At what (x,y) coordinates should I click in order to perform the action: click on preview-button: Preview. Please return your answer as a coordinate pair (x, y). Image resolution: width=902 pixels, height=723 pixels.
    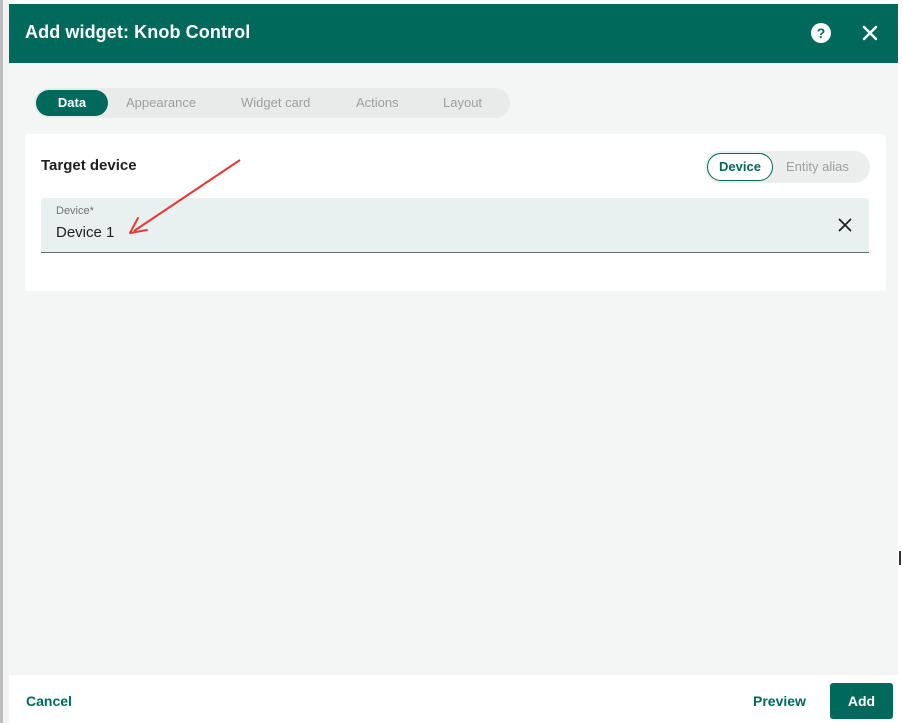
    Looking at the image, I should click on (779, 701).